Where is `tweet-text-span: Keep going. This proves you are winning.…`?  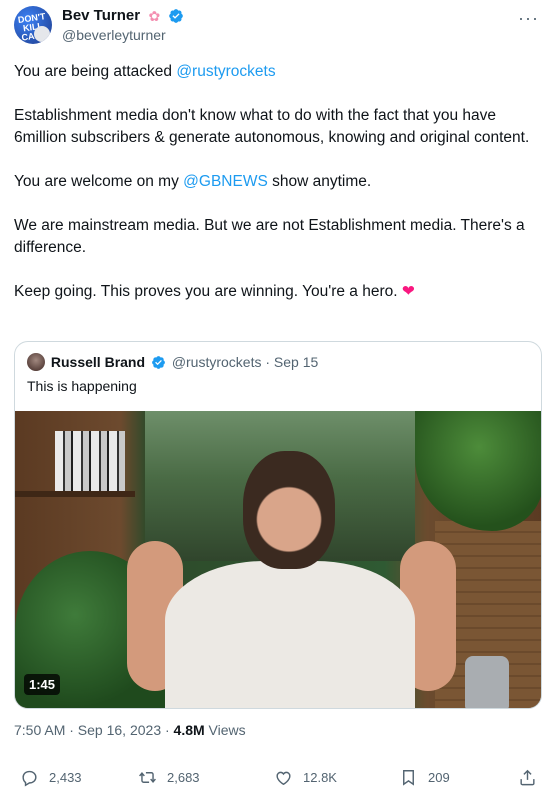
tweet-text-span: Keep going. This proves you are winning.… is located at coordinates (208, 291).